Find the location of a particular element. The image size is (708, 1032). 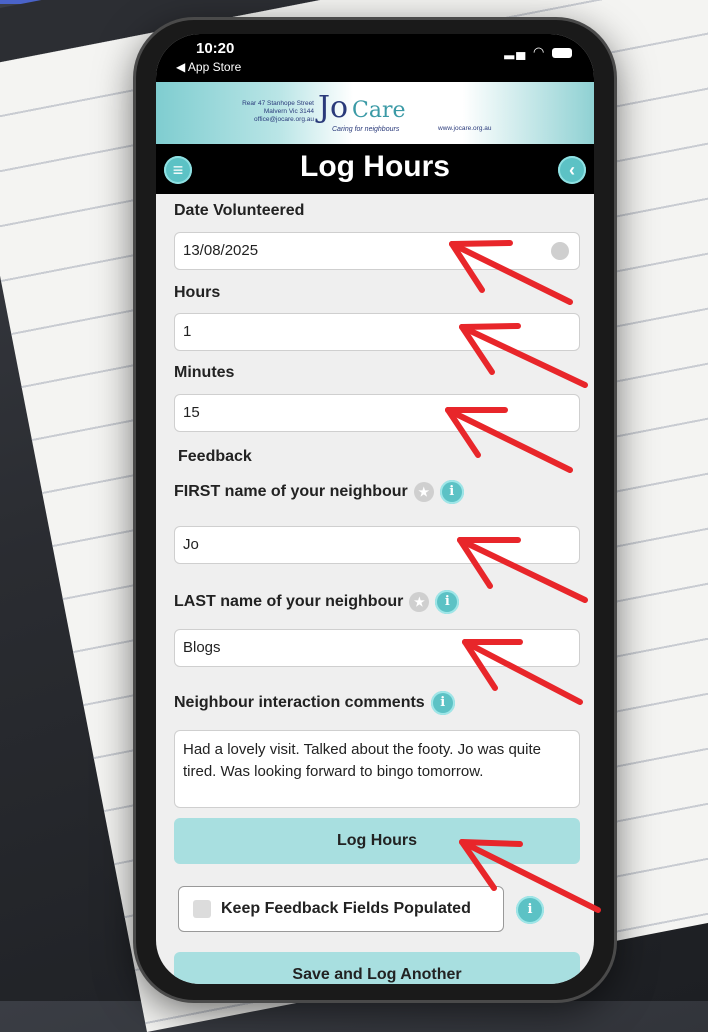

title-bar: ≡ Log Hours ‹ is located at coordinates (375, 169).